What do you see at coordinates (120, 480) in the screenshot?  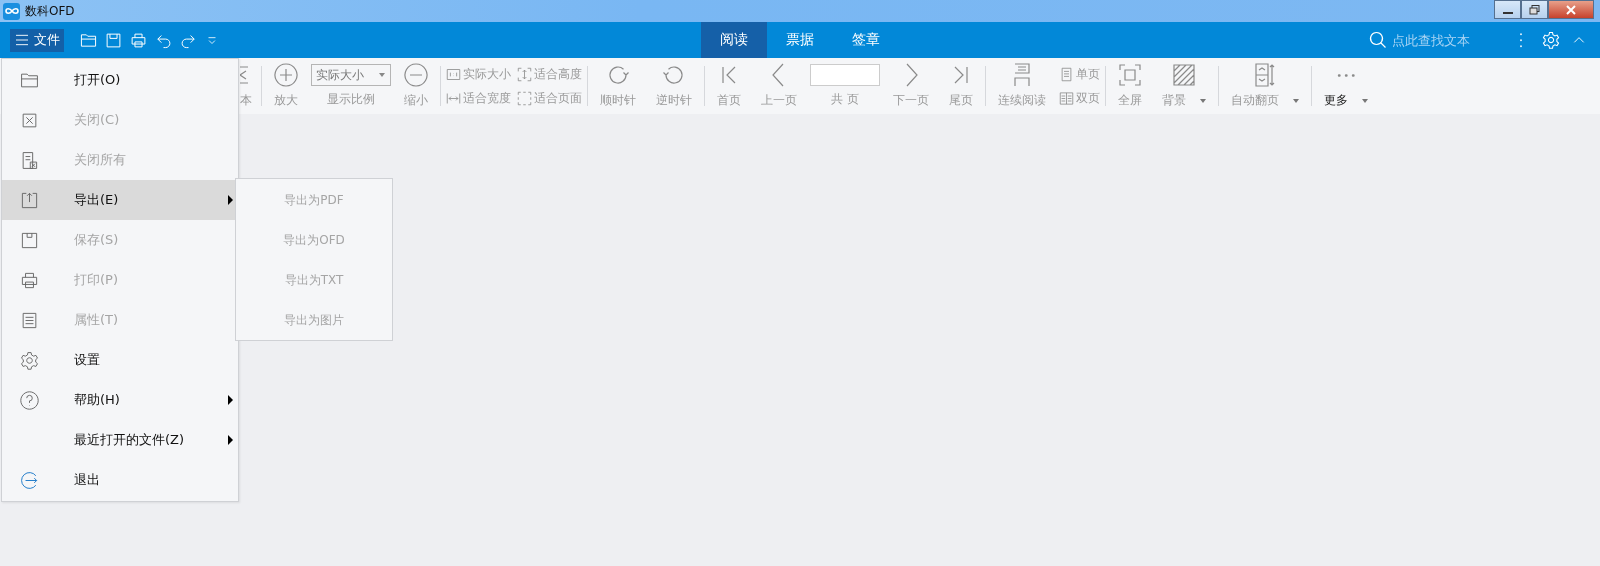 I see `menu-item: 退出` at bounding box center [120, 480].